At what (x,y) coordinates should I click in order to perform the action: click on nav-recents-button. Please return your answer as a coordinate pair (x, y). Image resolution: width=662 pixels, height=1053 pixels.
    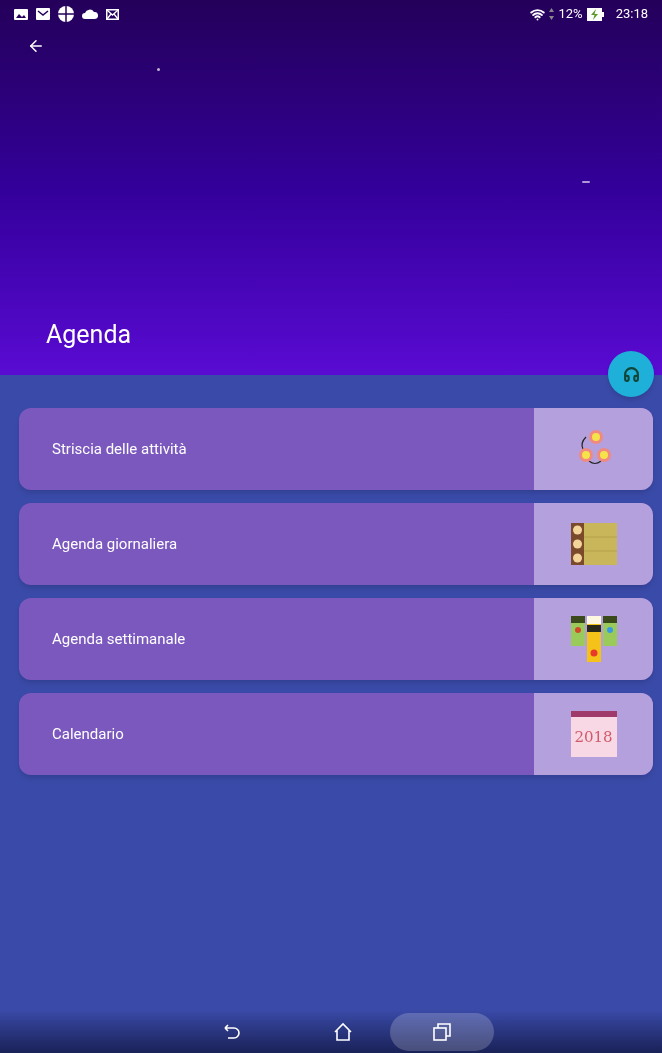
    Looking at the image, I should click on (442, 1031).